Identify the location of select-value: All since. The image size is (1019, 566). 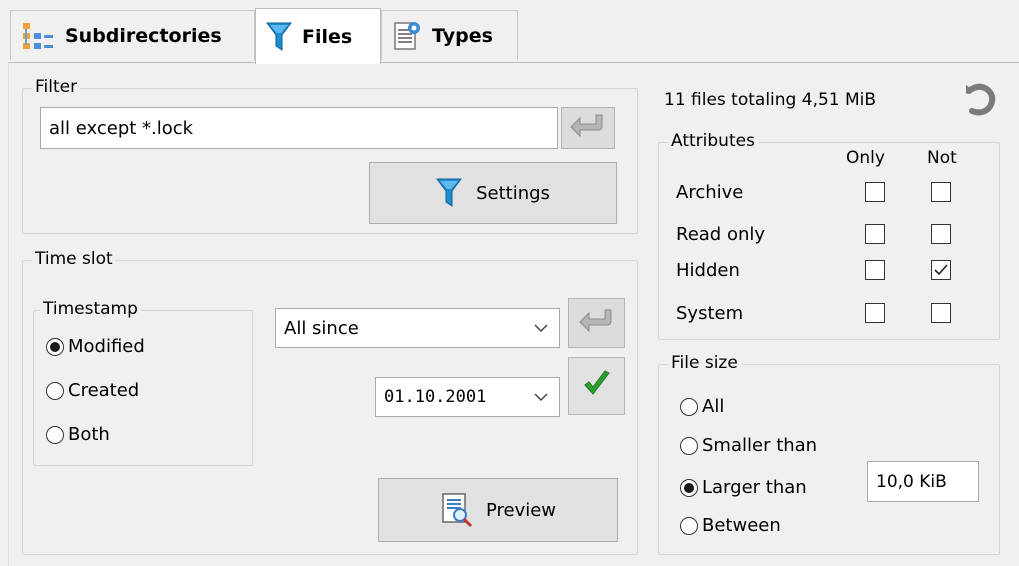
(321, 328).